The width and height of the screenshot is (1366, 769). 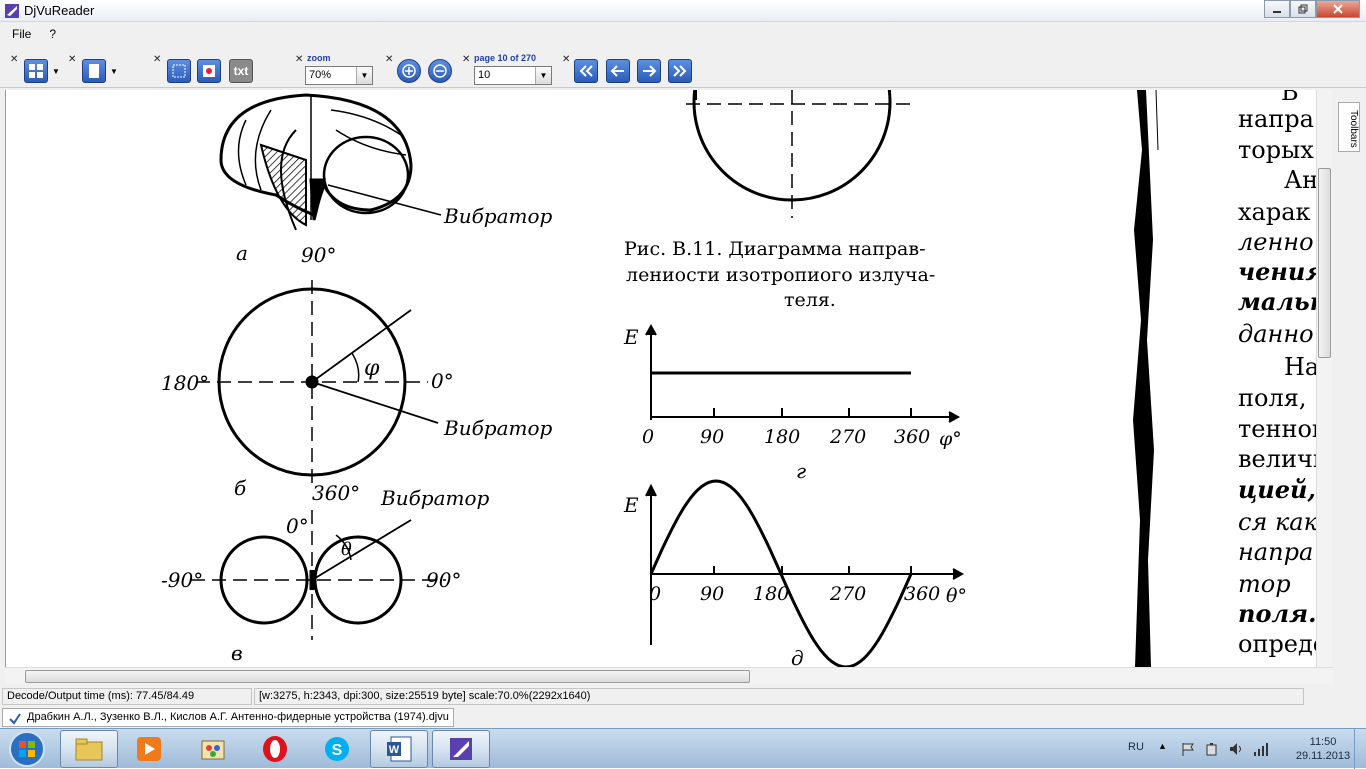 What do you see at coordinates (798, 154) in the screenshot?
I see `figure-isotropic-circle` at bounding box center [798, 154].